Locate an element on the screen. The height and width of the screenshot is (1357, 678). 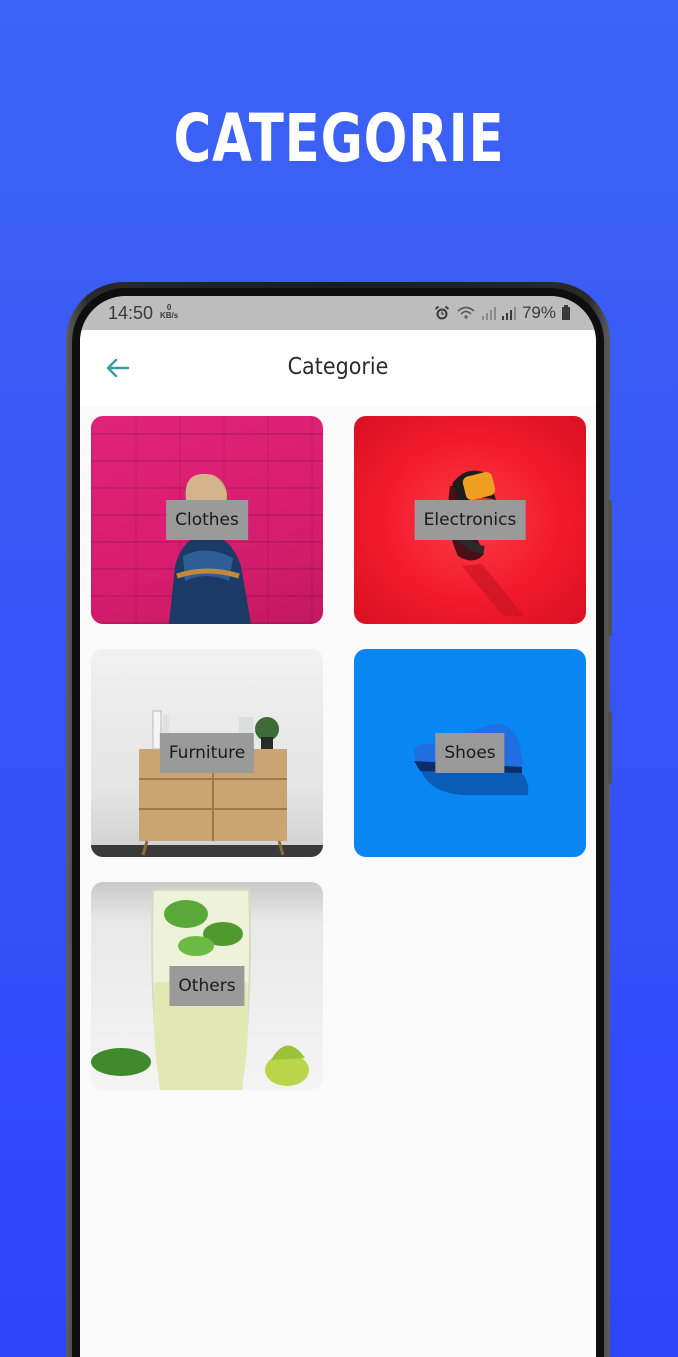
status-icons: 79% is located at coordinates (502, 313).